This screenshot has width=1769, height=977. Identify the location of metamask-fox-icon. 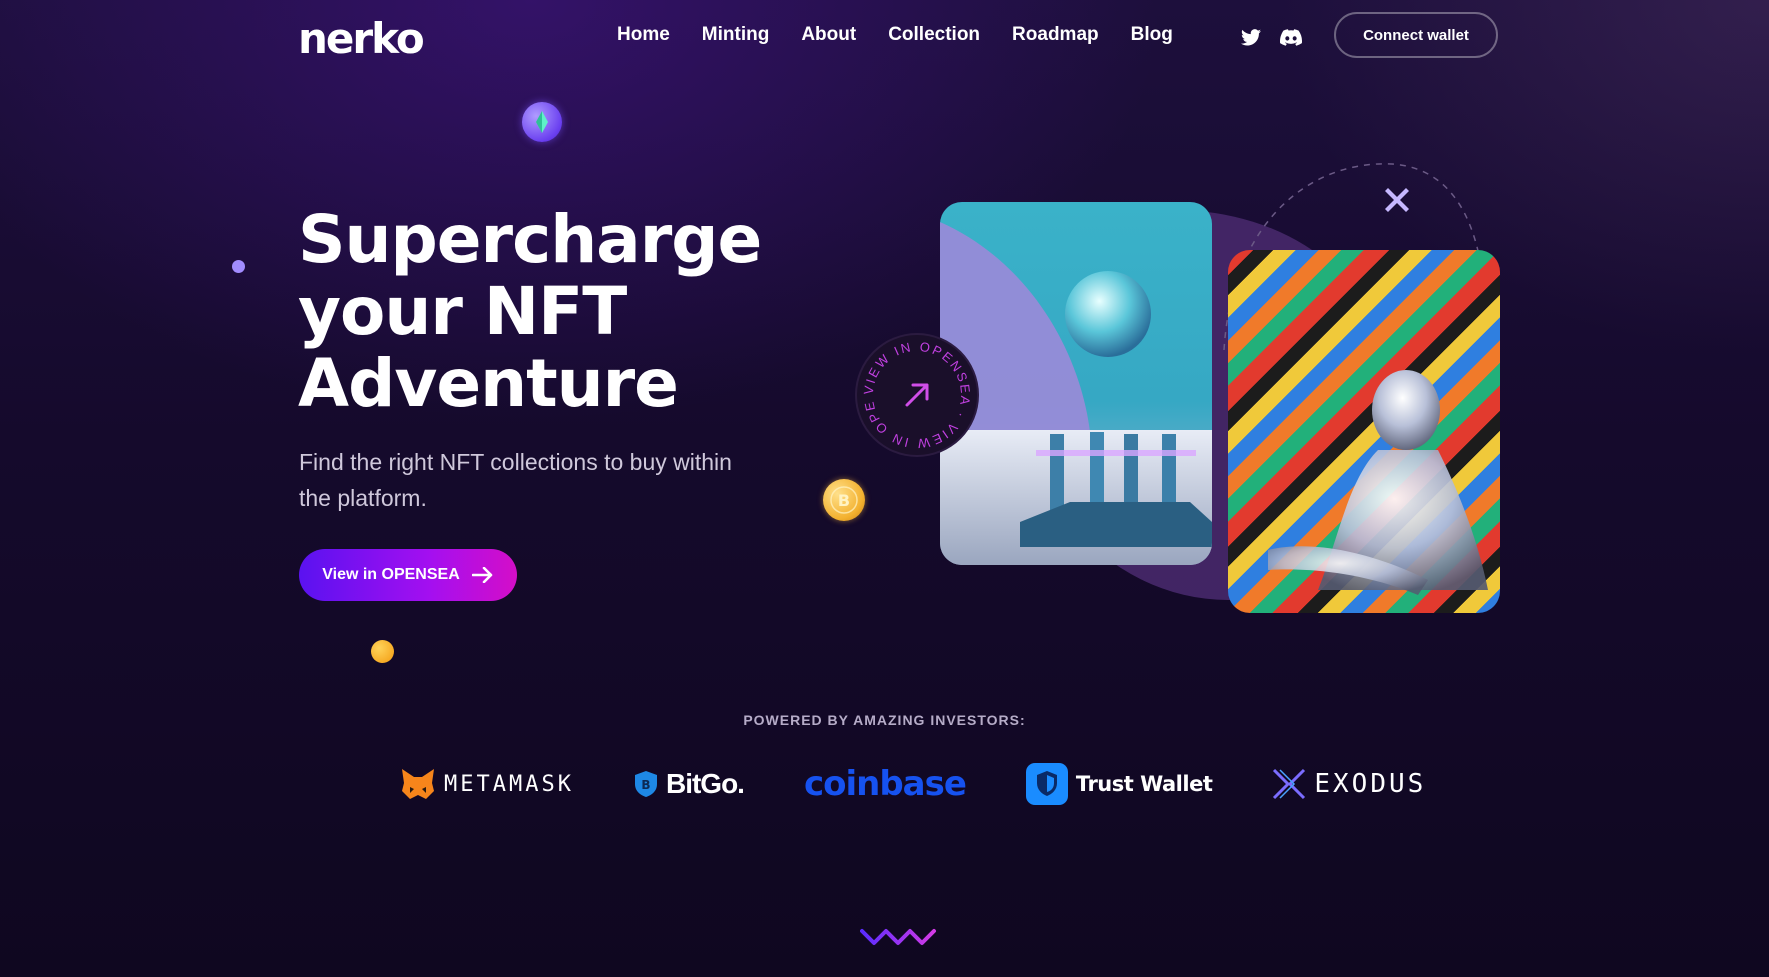
(418, 784).